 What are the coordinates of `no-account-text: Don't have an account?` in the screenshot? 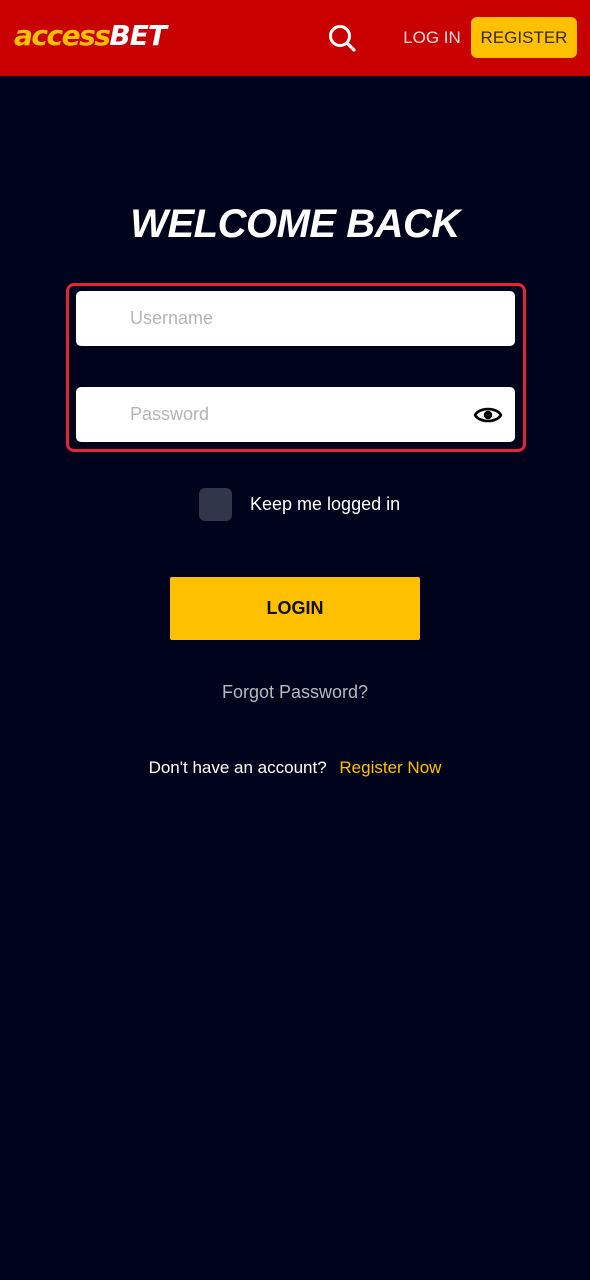 It's located at (237, 767).